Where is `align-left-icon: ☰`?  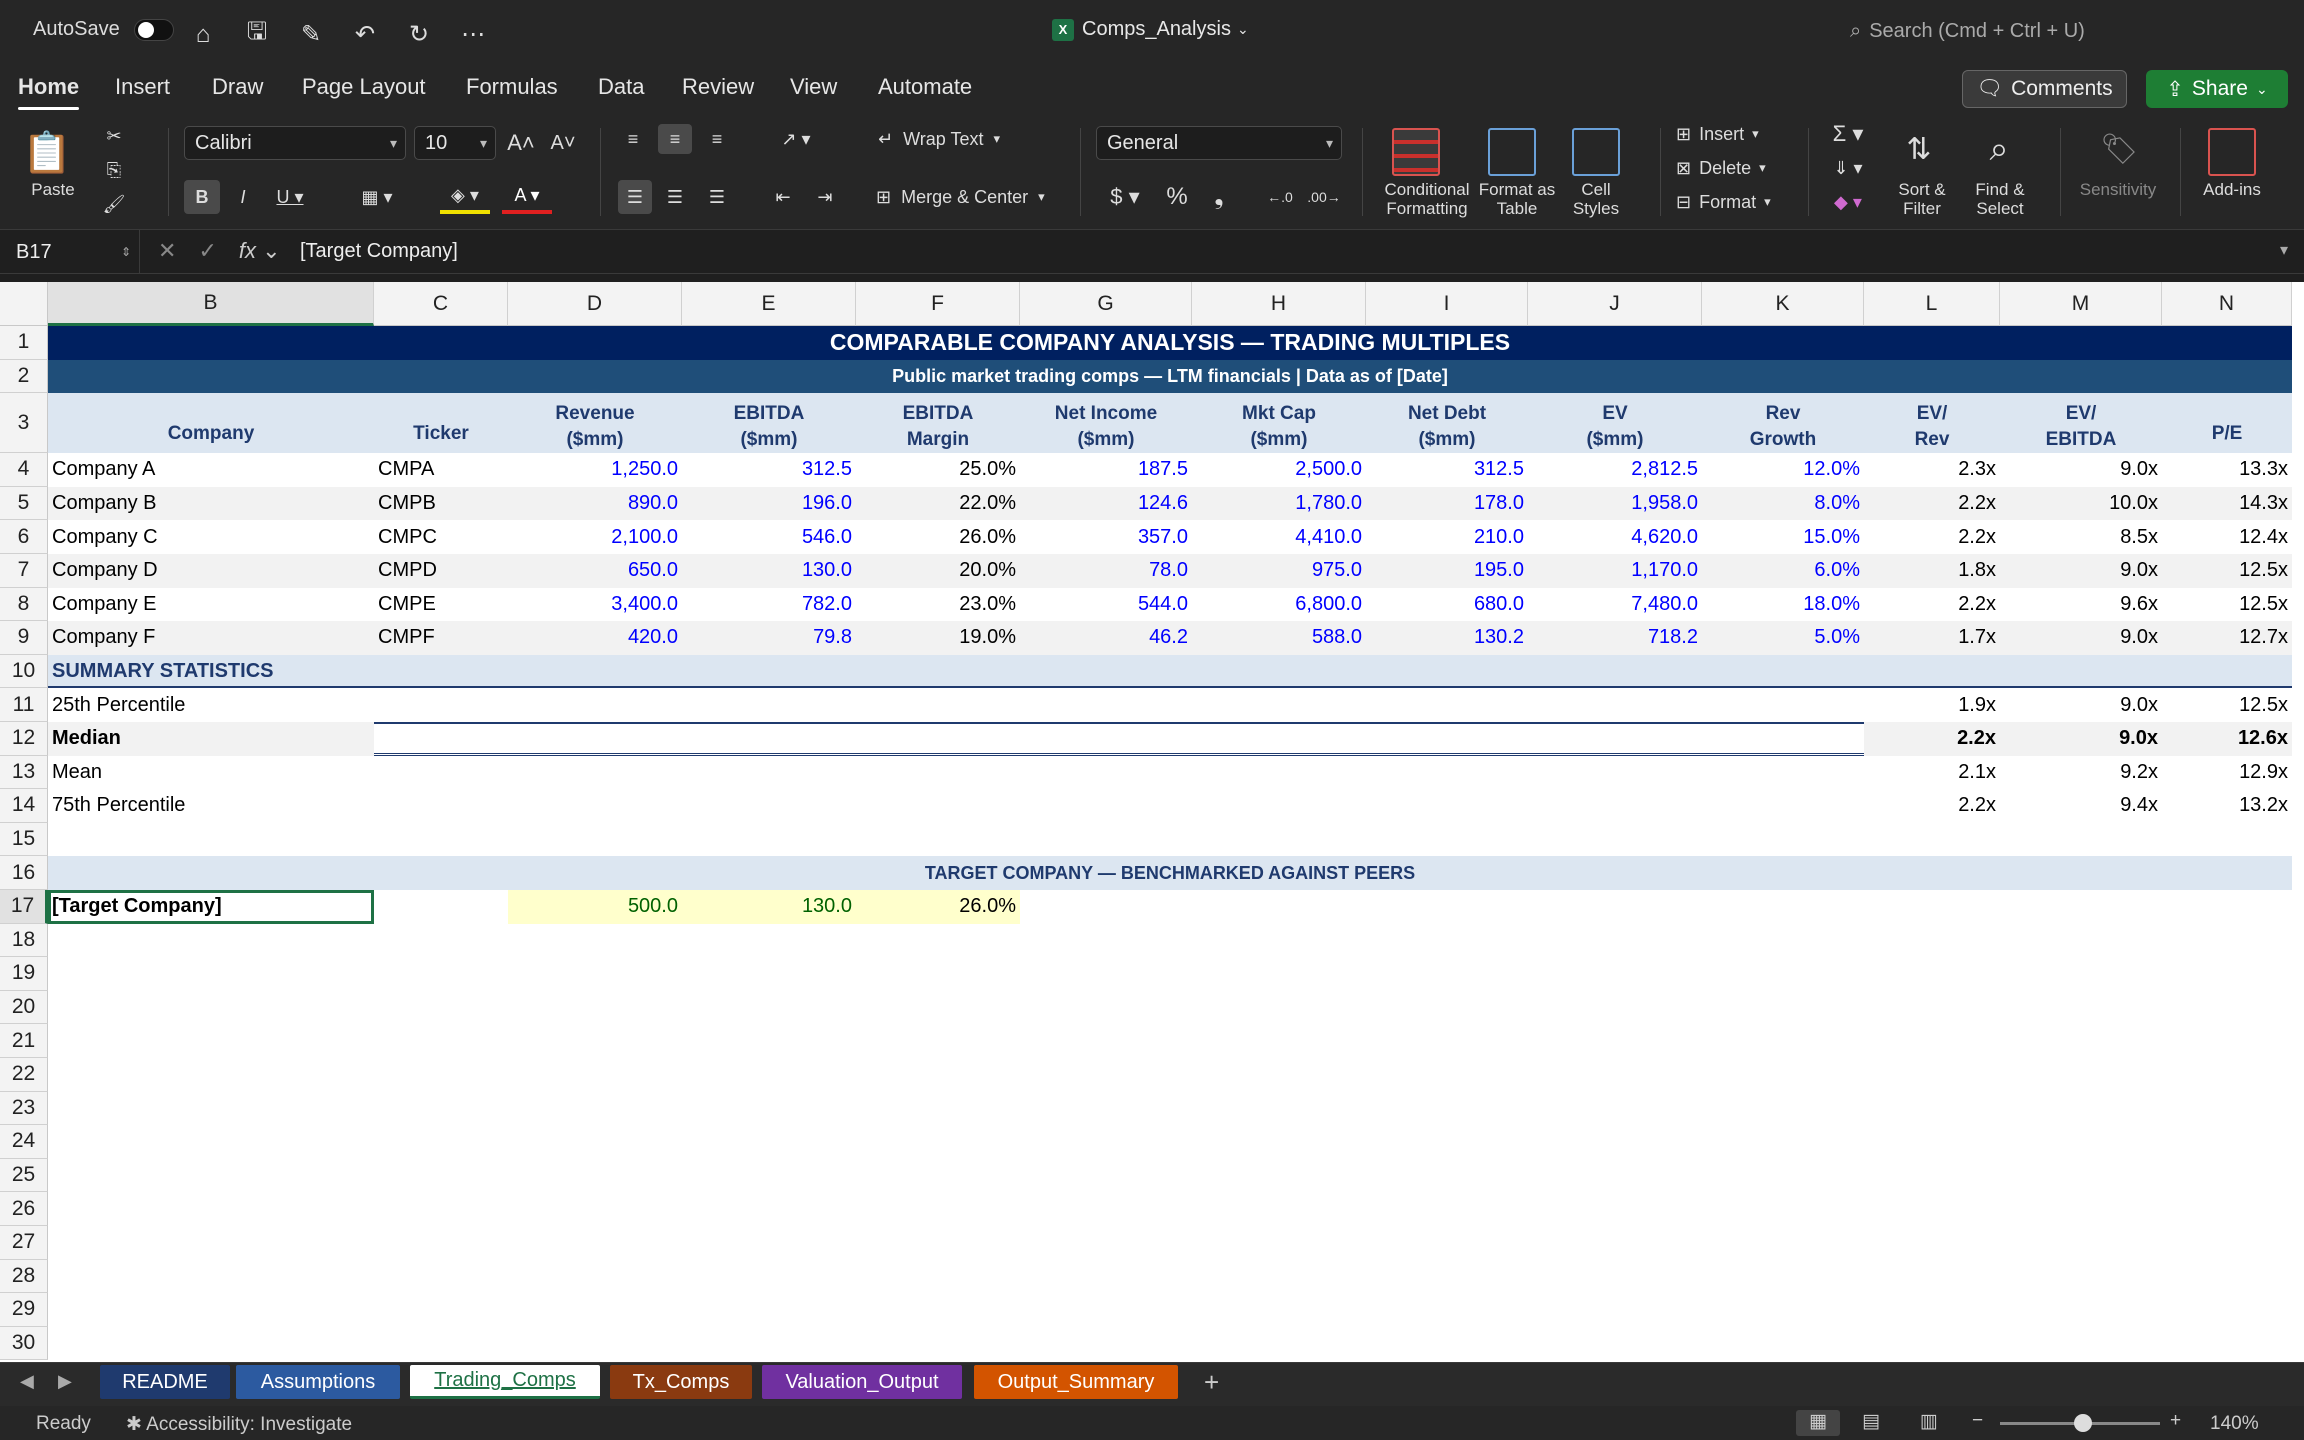 align-left-icon: ☰ is located at coordinates (635, 197).